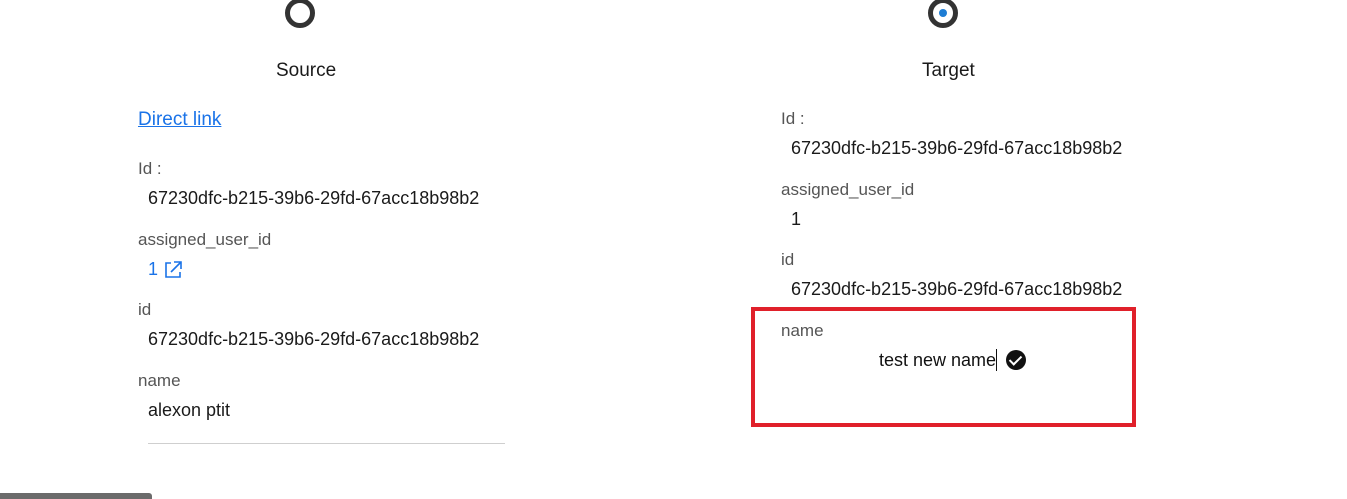 The height and width of the screenshot is (499, 1347). What do you see at coordinates (76, 496) in the screenshot?
I see `bottom-scroll-bar` at bounding box center [76, 496].